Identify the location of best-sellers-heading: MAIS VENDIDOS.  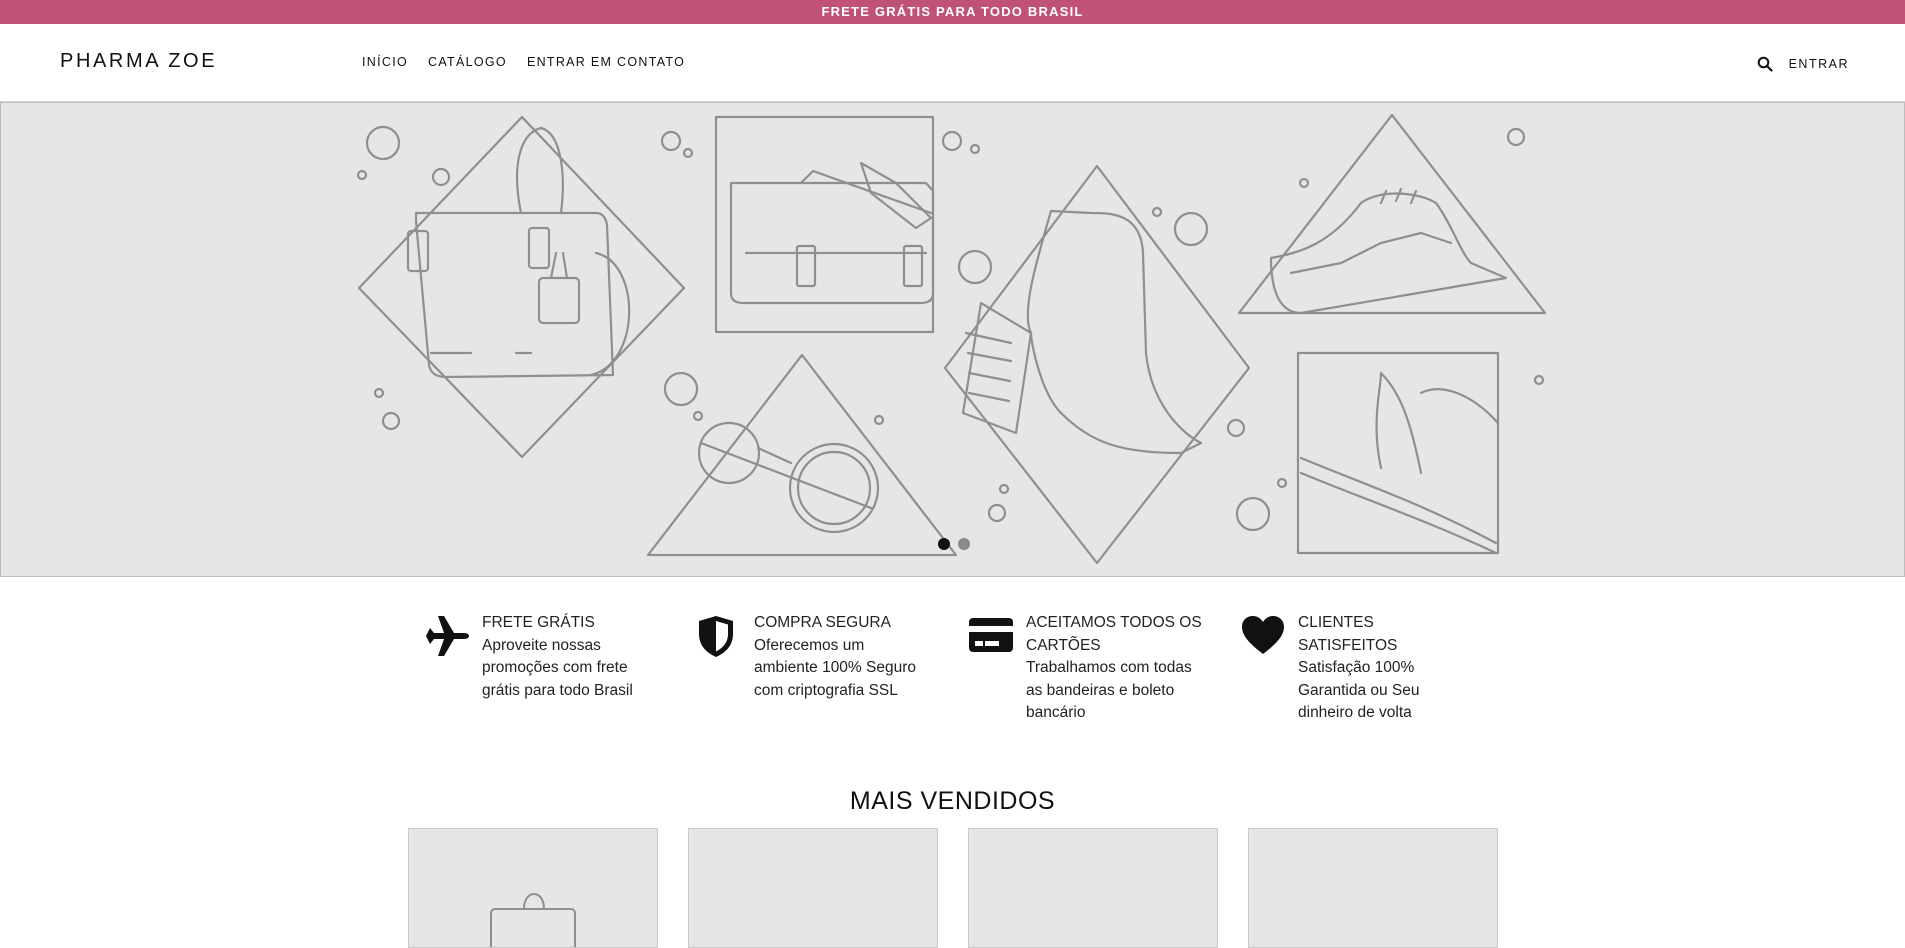
(952, 801).